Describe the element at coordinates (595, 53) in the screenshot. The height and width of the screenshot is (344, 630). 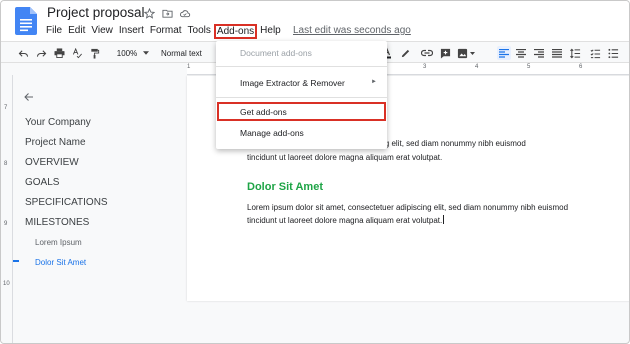
I see `checklist-icon` at that location.